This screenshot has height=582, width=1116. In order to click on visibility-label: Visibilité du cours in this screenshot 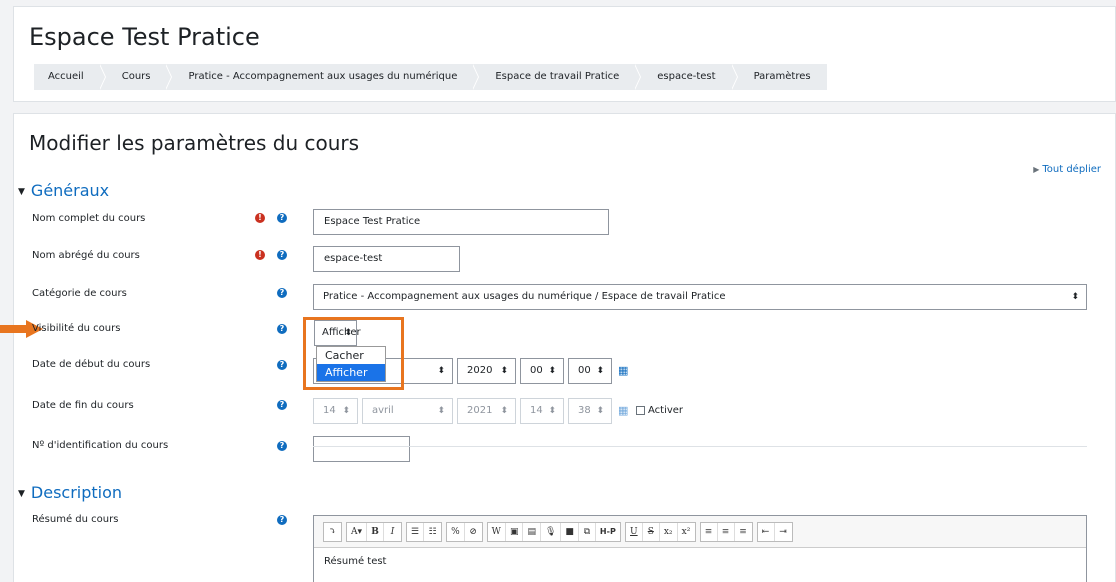, I will do `click(76, 328)`.